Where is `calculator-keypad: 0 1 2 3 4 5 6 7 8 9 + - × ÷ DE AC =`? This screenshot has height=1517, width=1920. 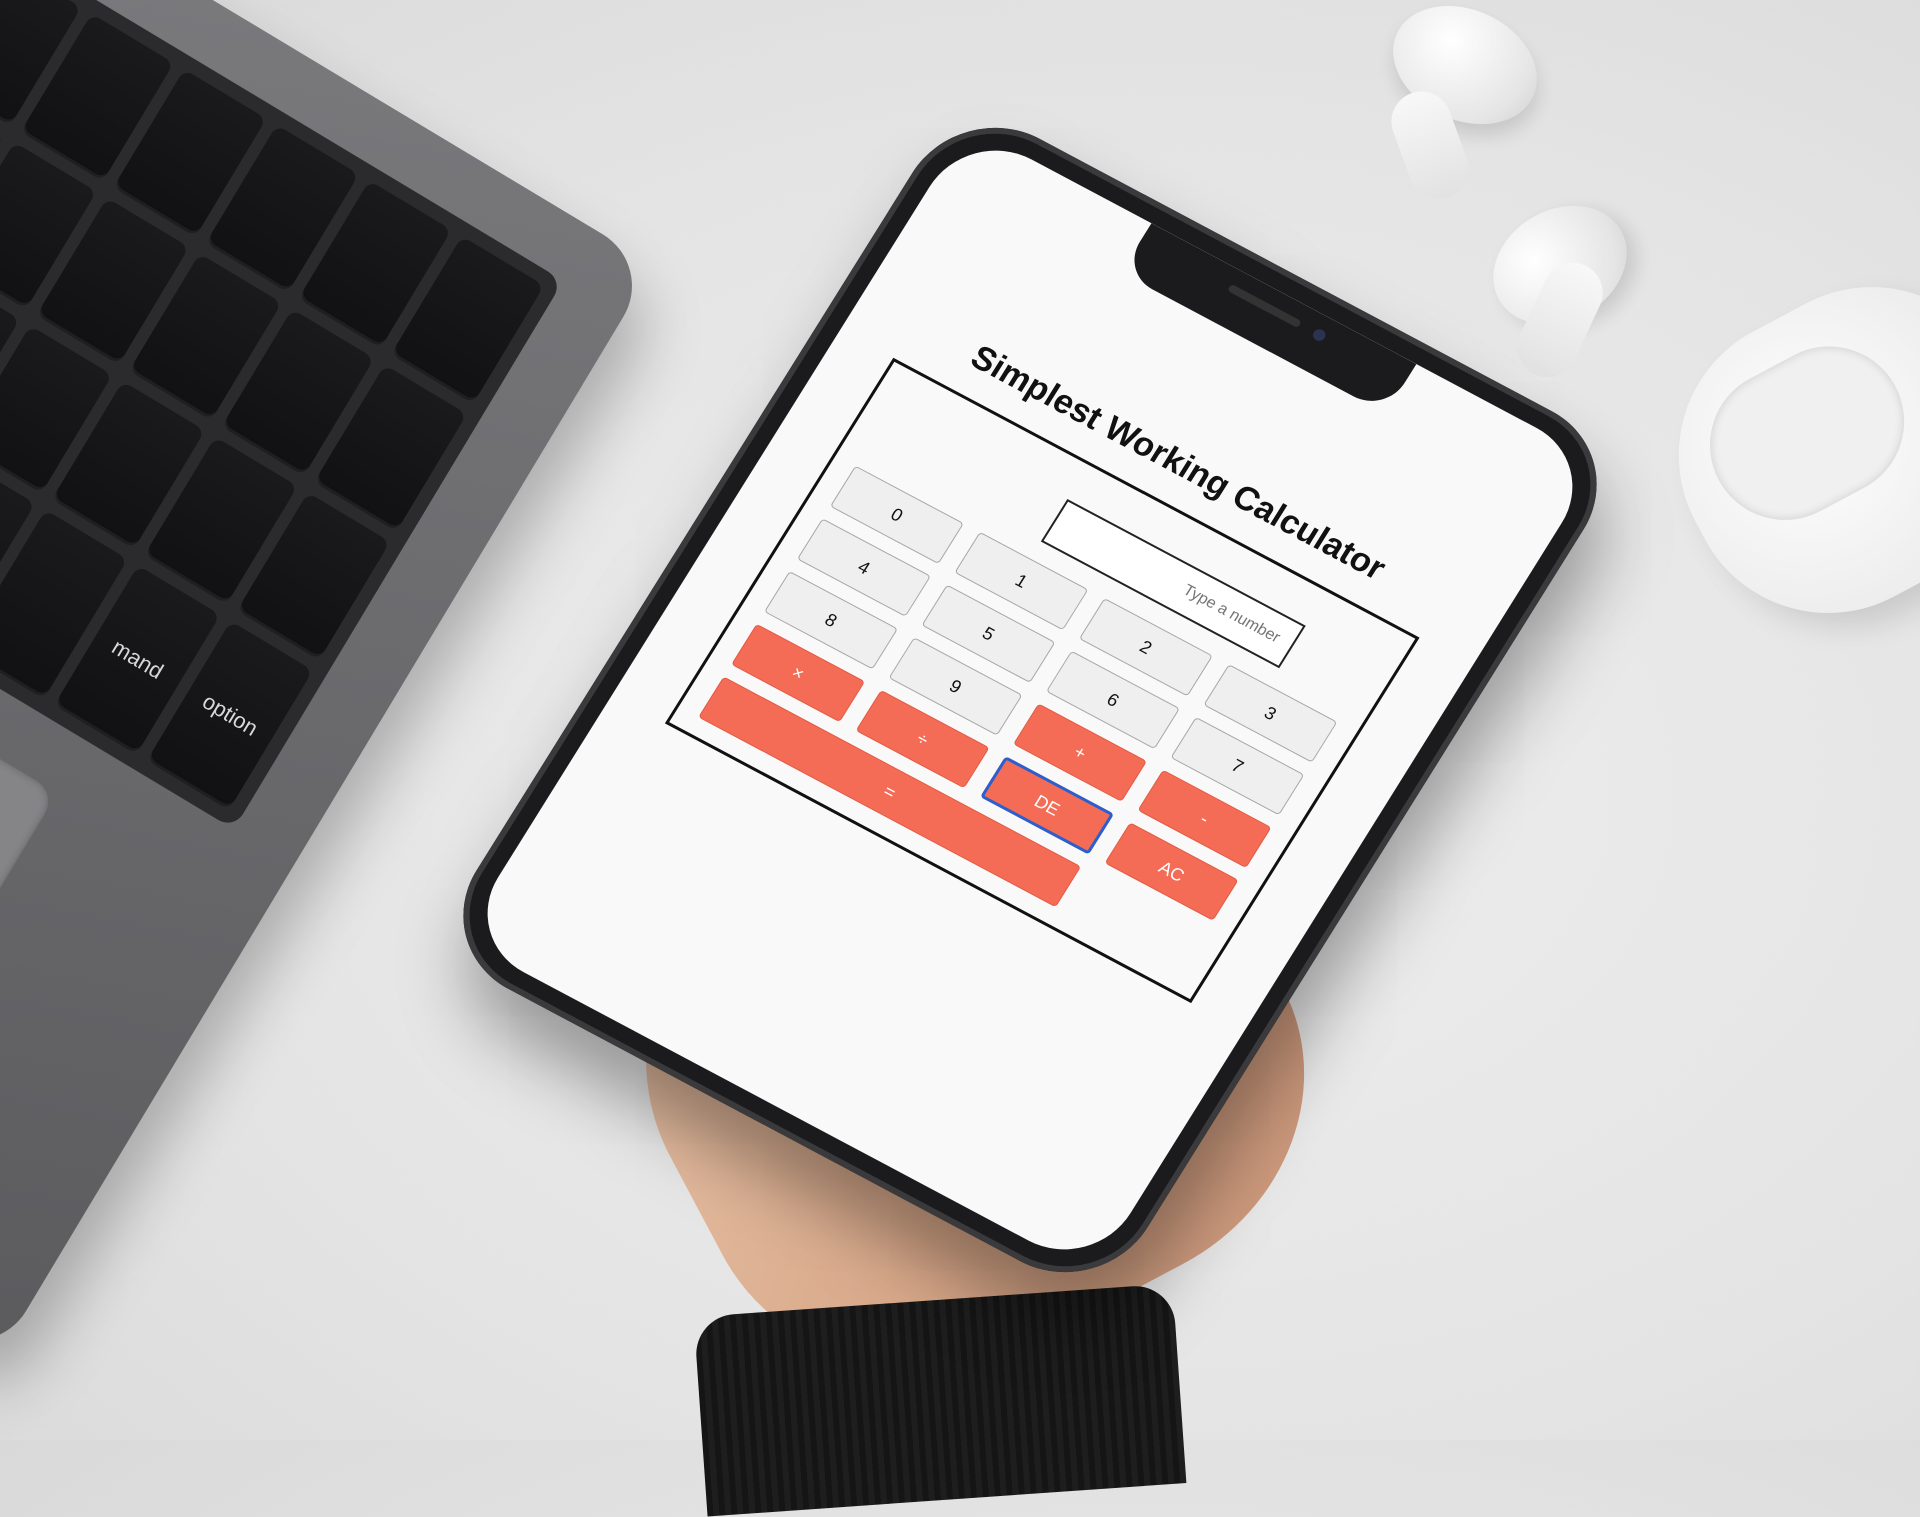 calculator-keypad: 0 1 2 3 4 5 6 7 8 9 + - × ÷ DE AC = is located at coordinates (1018, 719).